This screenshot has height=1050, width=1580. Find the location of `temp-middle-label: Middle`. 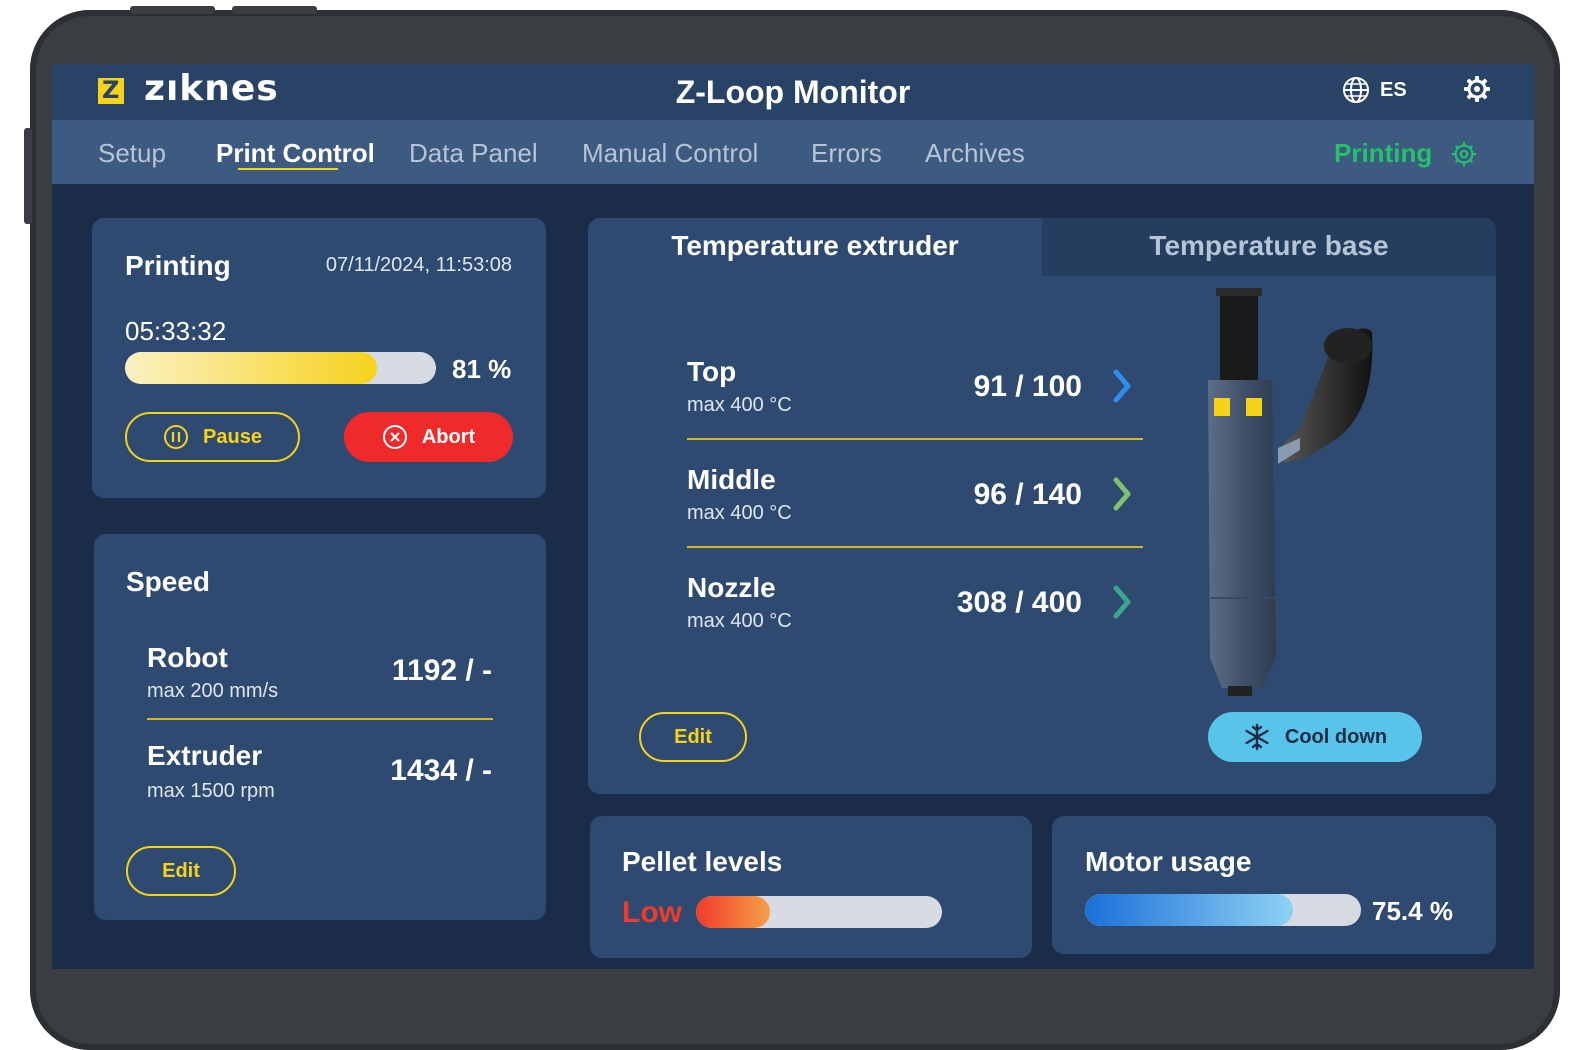

temp-middle-label: Middle is located at coordinates (731, 479).